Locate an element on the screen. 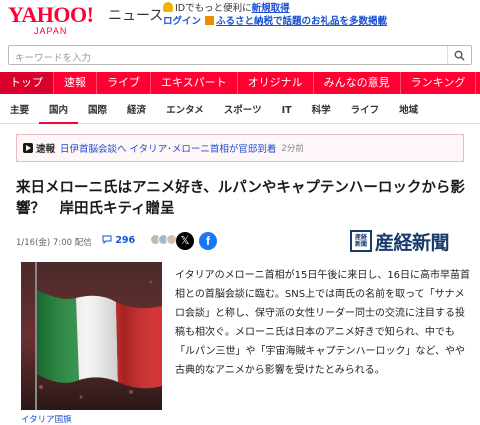 The height and width of the screenshot is (425, 480). breaking-label: 速報 is located at coordinates (46, 149).